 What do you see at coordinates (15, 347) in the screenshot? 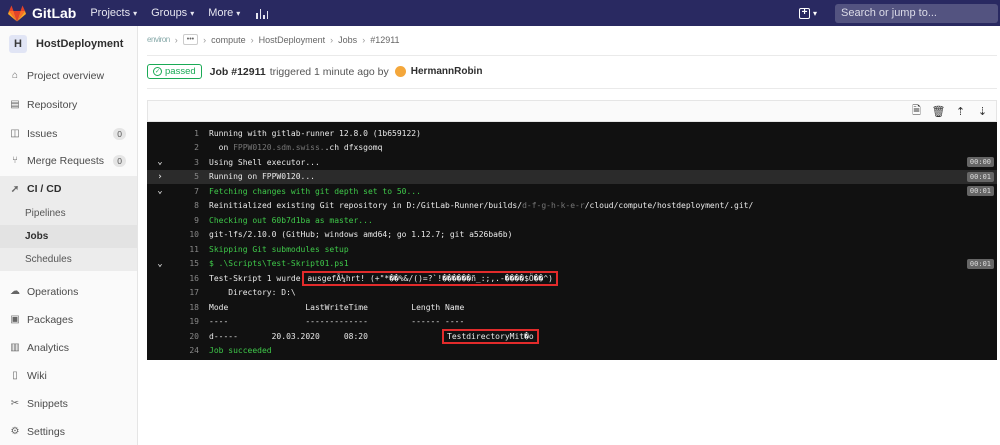
I see `chart-icon: ▥` at bounding box center [15, 347].